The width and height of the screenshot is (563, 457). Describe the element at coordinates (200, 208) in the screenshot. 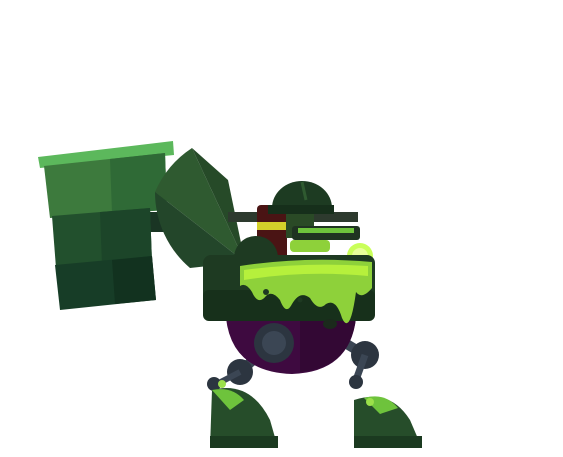

I see `mech-shield-icon` at that location.